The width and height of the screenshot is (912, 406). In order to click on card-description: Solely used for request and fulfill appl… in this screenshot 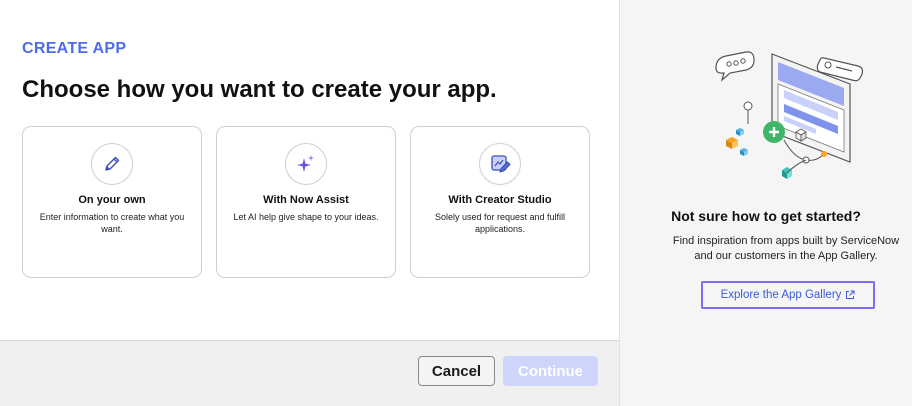, I will do `click(500, 223)`.